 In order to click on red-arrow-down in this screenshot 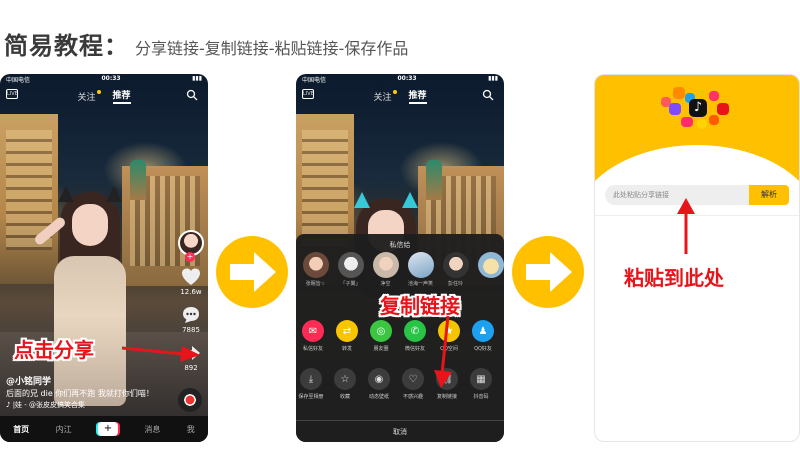, I will do `click(443, 351)`.